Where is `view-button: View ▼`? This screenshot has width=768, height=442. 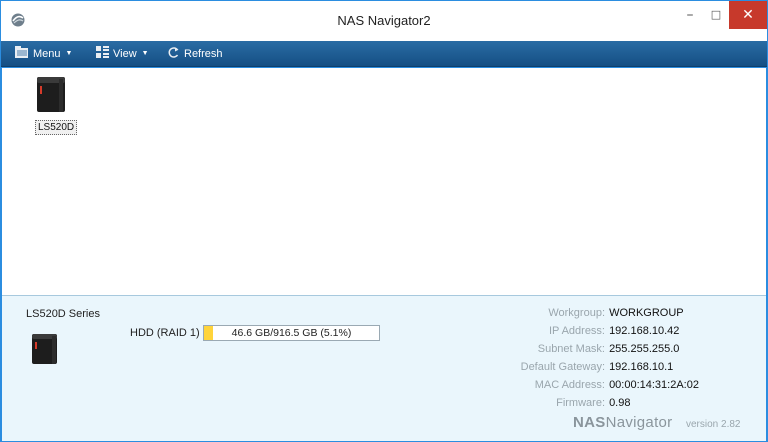
view-button: View ▼ is located at coordinates (122, 54).